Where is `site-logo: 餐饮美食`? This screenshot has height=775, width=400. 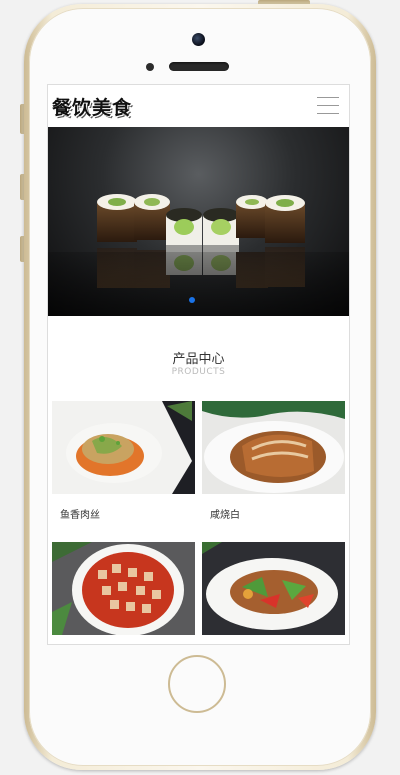
site-logo: 餐饮美食 is located at coordinates (92, 106).